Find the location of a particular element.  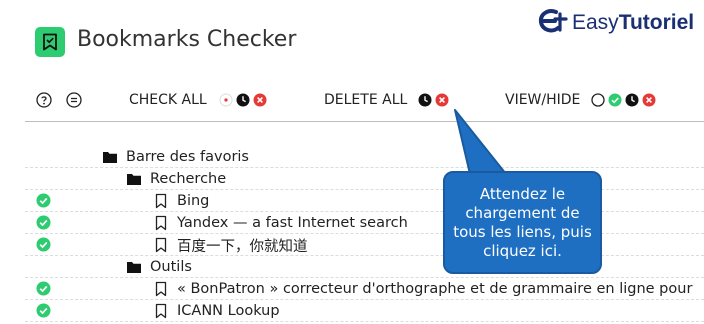

empty-circle-icon is located at coordinates (598, 100).